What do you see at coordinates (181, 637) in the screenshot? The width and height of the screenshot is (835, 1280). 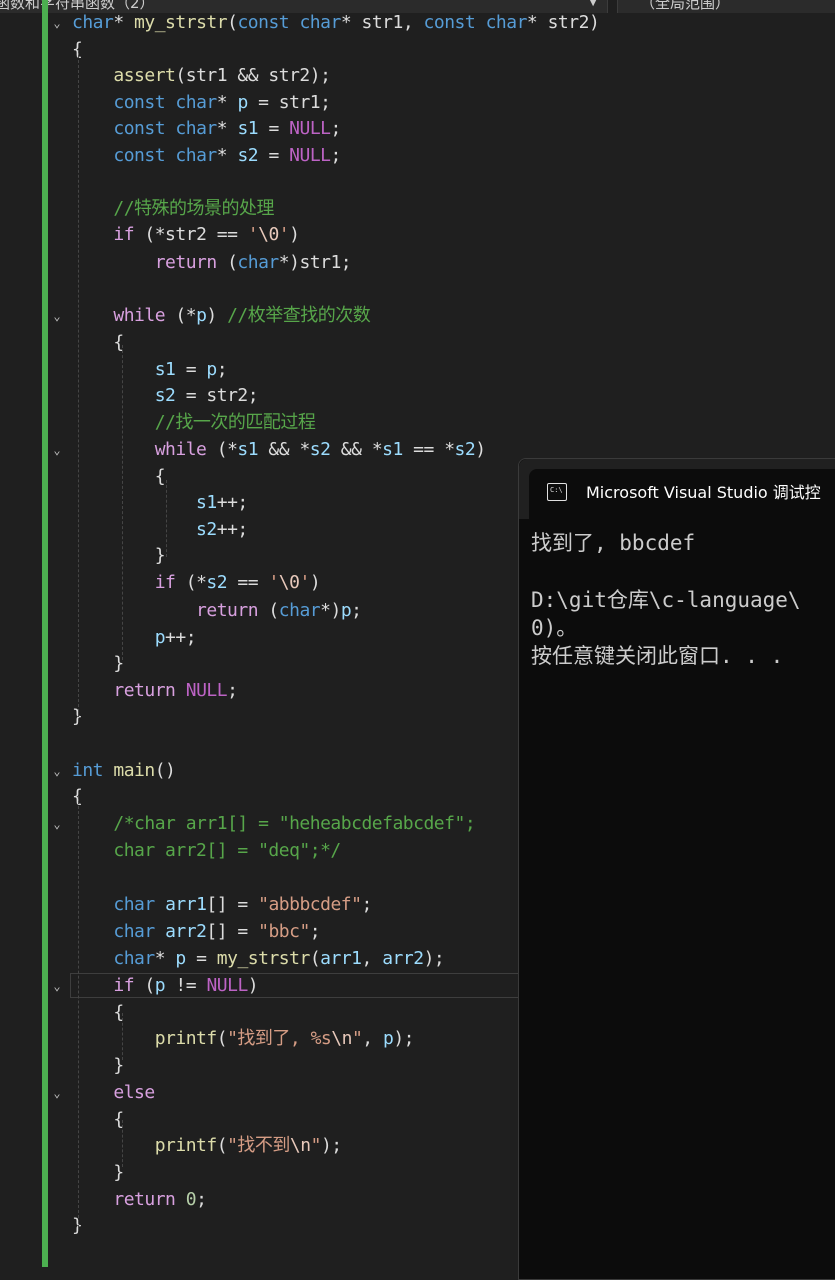 I see `code-token: ++;` at bounding box center [181, 637].